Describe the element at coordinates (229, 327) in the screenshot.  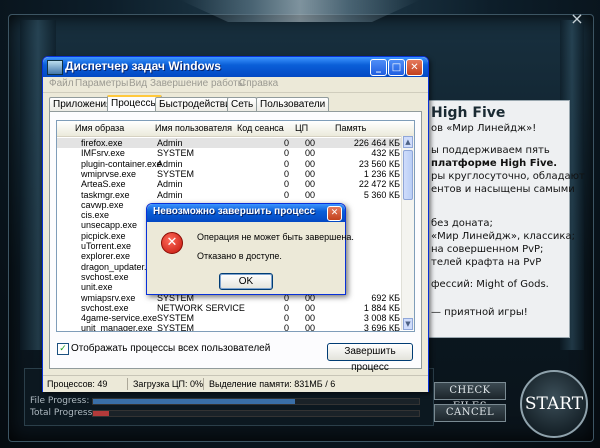
I see `process-row: unit_manager.exe SYSTEM 0 00 3 696 КБ` at that location.